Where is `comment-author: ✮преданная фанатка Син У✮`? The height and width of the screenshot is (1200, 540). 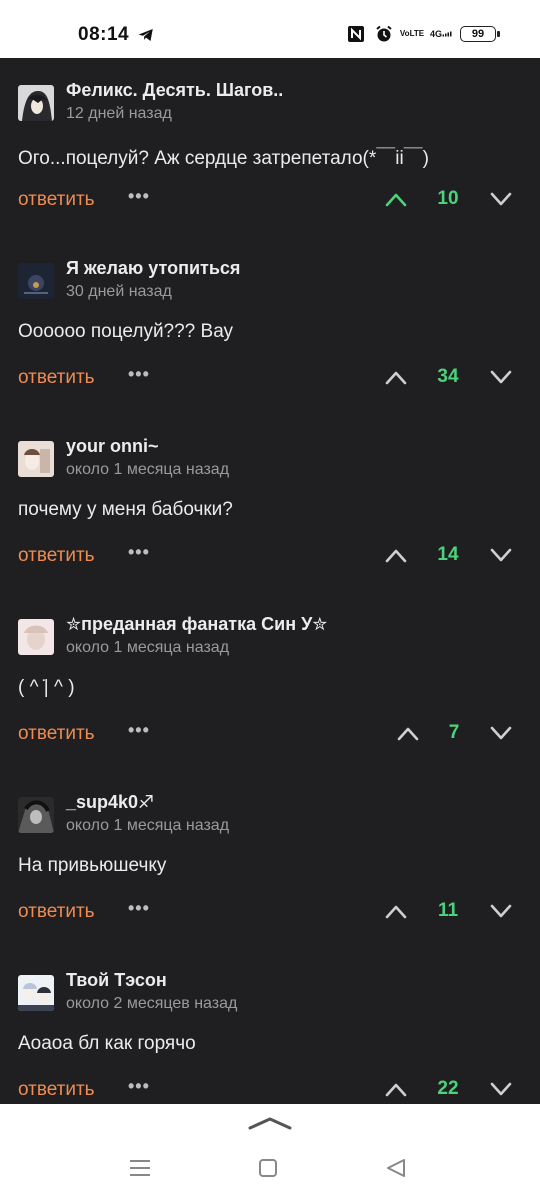
comment-author: ✮преданная фанатка Син У✮ is located at coordinates (196, 624).